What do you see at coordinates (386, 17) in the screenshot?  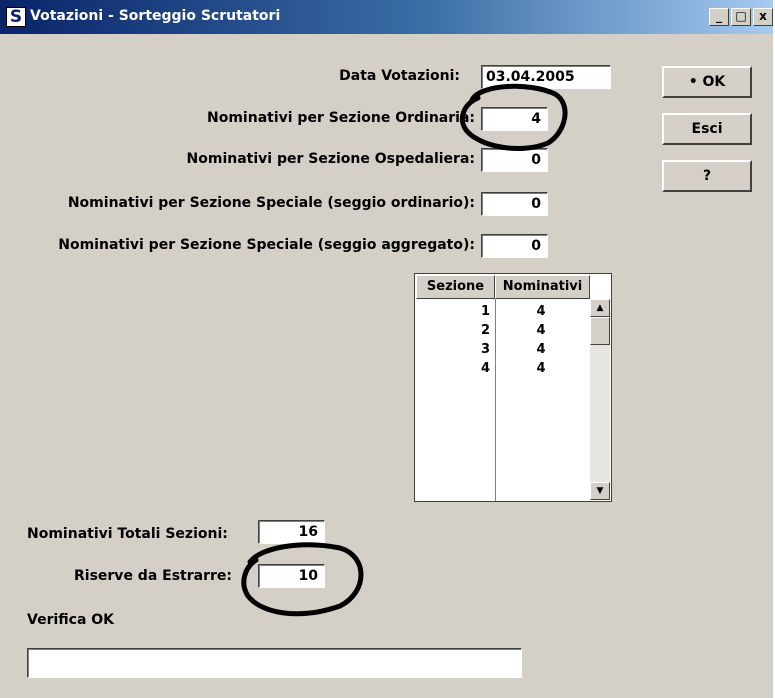 I see `title-bar: S Votazioni - Sorteggio Scrutatori _ □ x` at bounding box center [386, 17].